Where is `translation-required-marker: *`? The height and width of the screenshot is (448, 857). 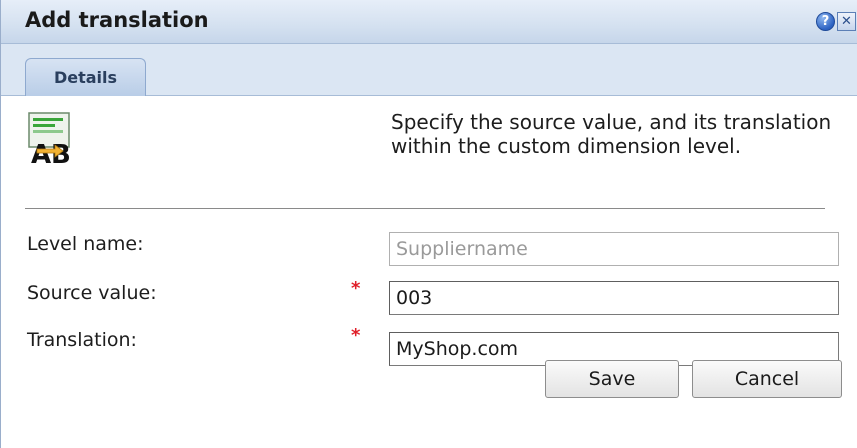 translation-required-marker: * is located at coordinates (356, 335).